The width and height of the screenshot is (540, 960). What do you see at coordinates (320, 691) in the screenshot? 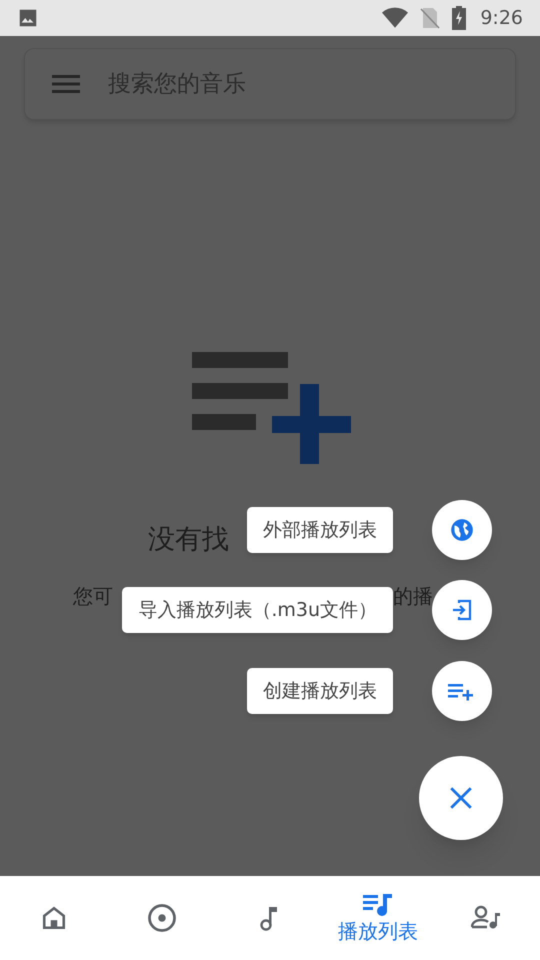
I see `action-label: 创建播放列表` at bounding box center [320, 691].